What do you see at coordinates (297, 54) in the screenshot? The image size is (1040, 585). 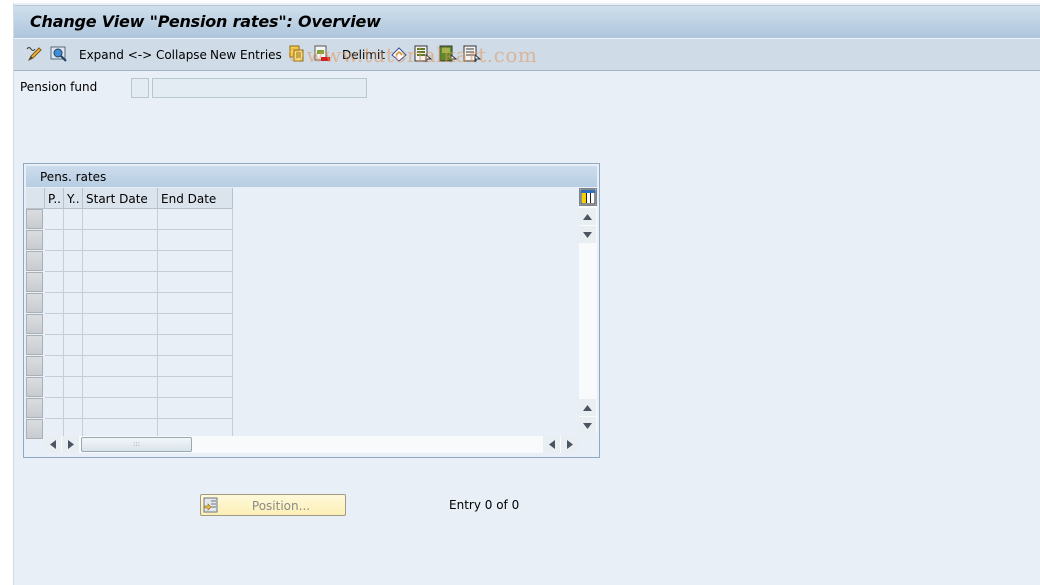 I see `copy-as-icon` at bounding box center [297, 54].